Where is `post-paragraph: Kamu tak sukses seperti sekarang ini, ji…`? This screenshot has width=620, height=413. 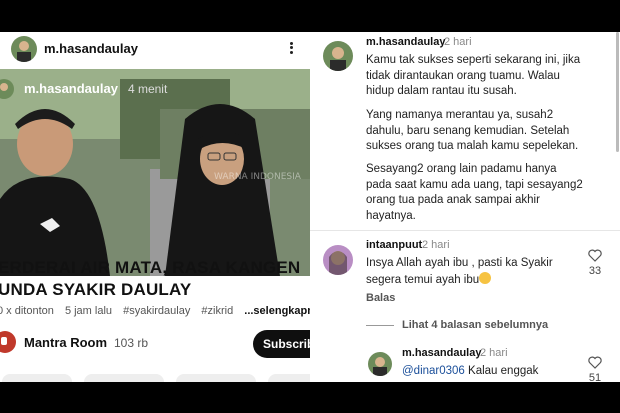
post-paragraph: Kamu tak sukses seperti sekarang ini, ji… is located at coordinates (473, 76).